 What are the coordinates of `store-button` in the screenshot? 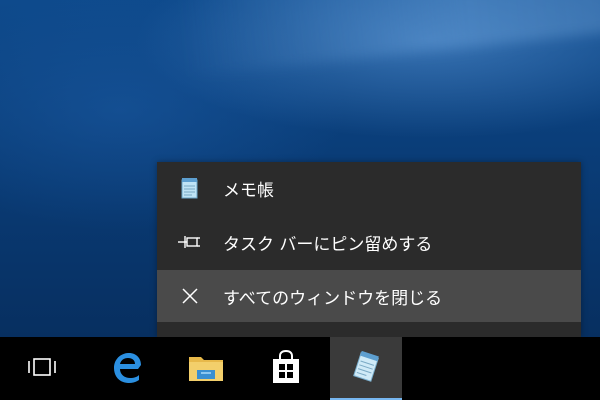 It's located at (286, 368).